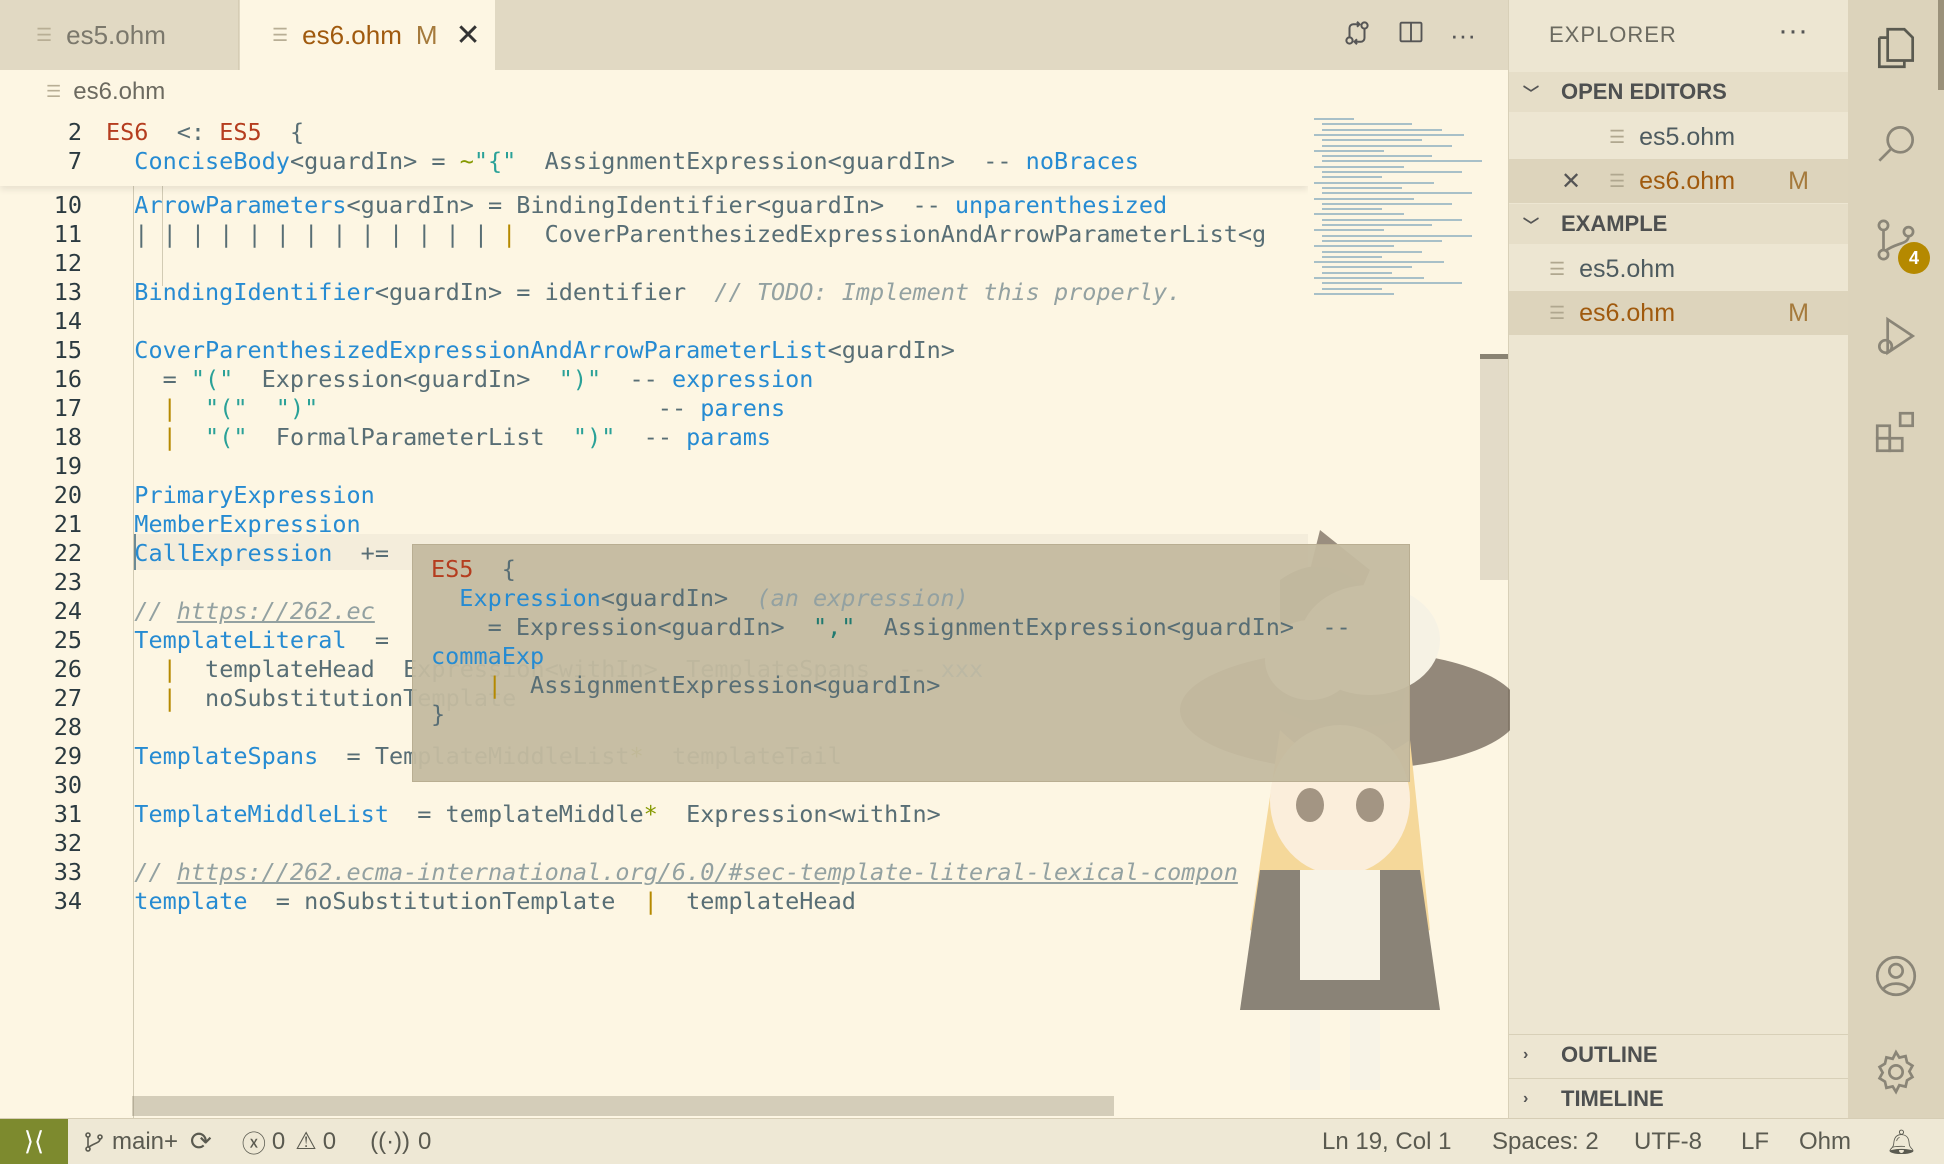 The image size is (1944, 1164). Describe the element at coordinates (1679, 1098) in the screenshot. I see `section-timeline: › TIMELINE` at that location.